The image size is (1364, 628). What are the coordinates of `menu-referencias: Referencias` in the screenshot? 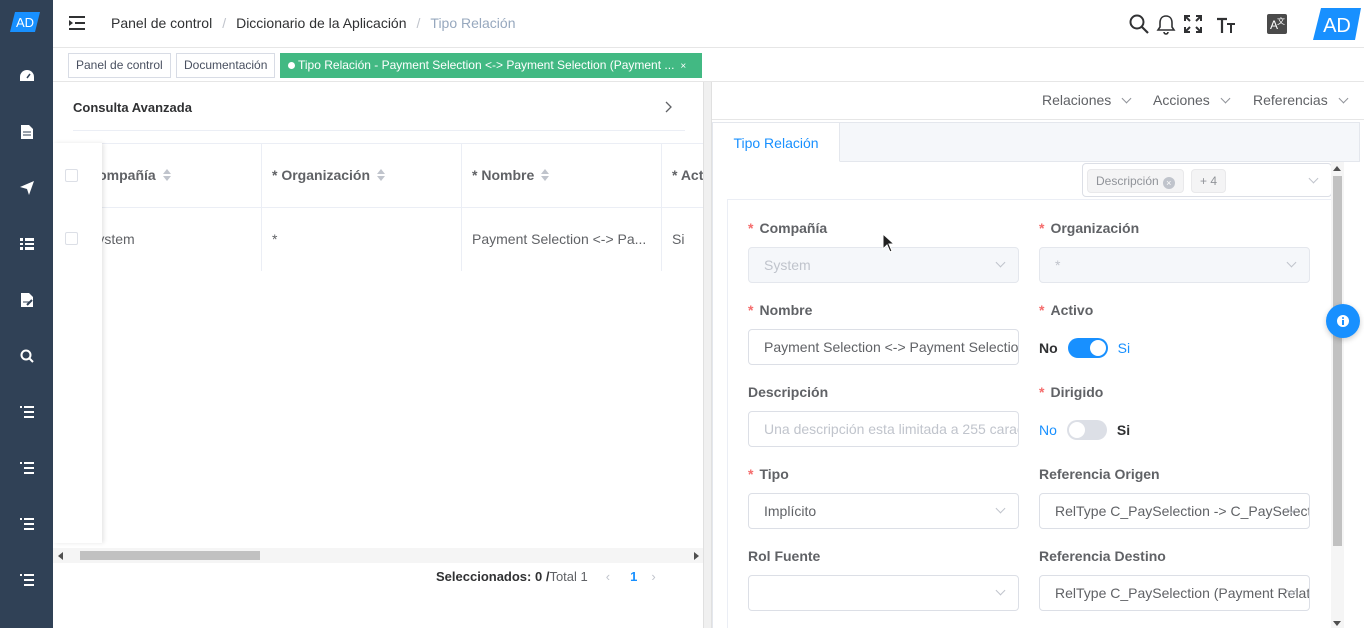 It's located at (1301, 100).